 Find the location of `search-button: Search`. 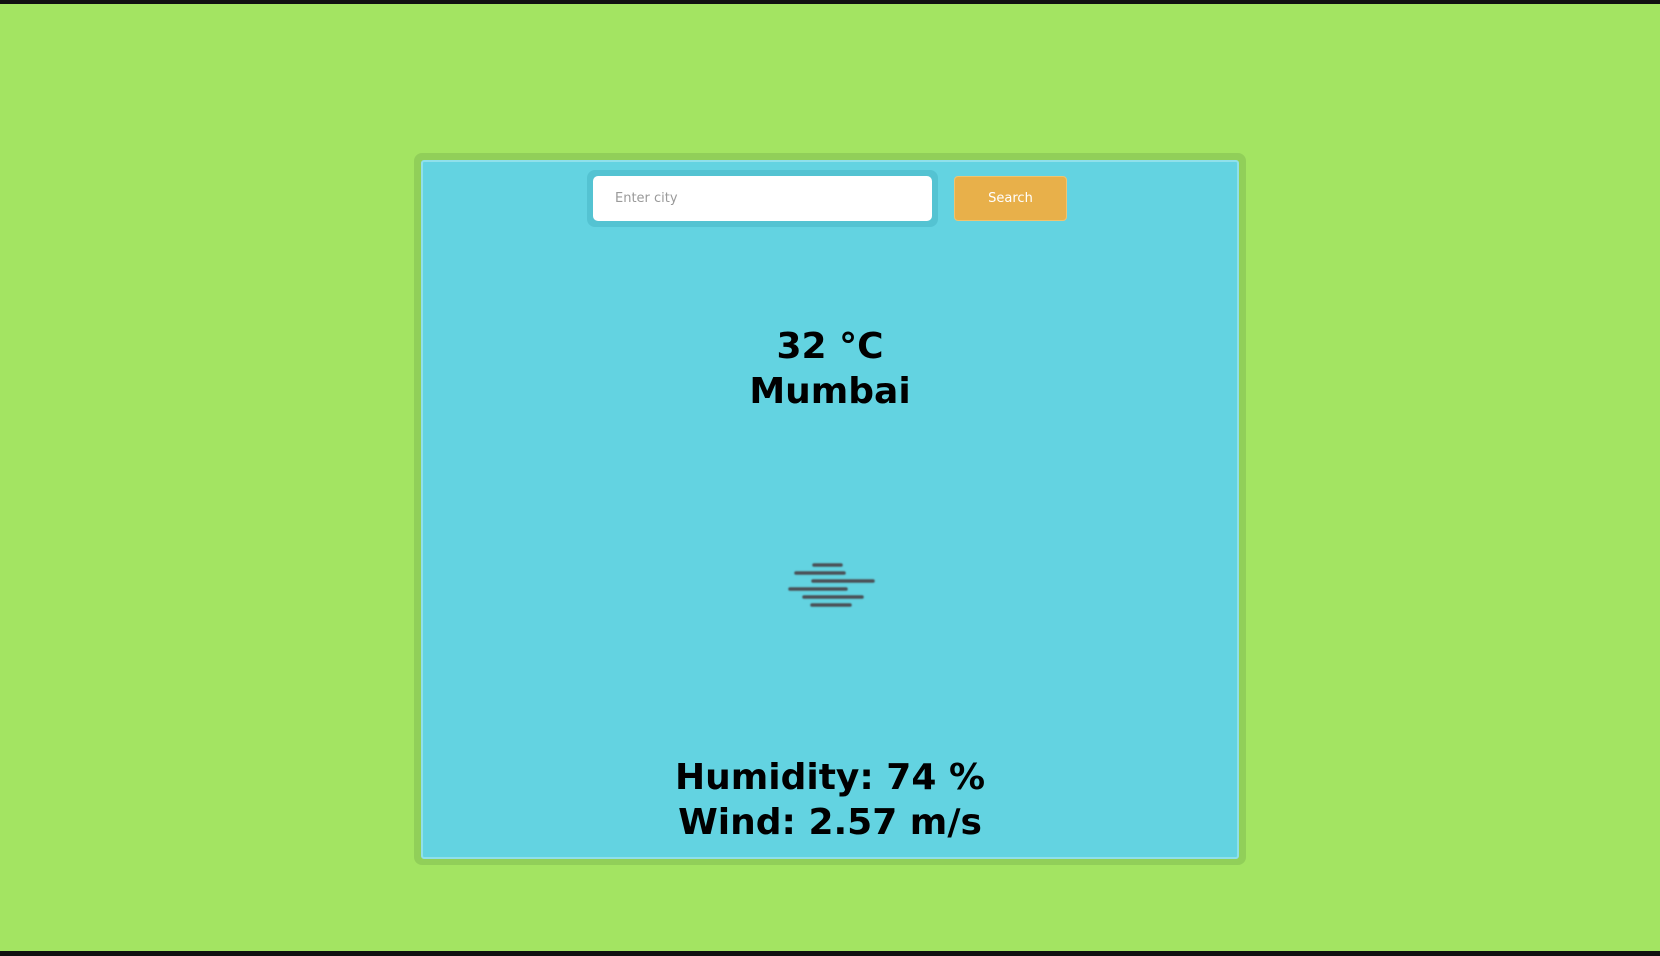

search-button: Search is located at coordinates (1010, 198).